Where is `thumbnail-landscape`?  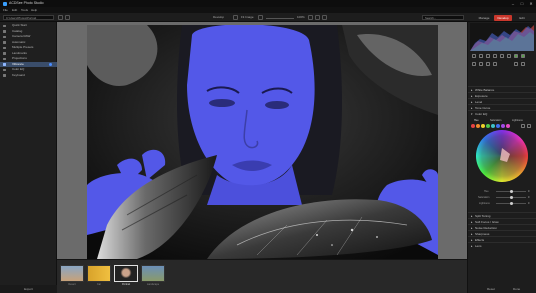 thumbnail-landscape is located at coordinates (153, 273).